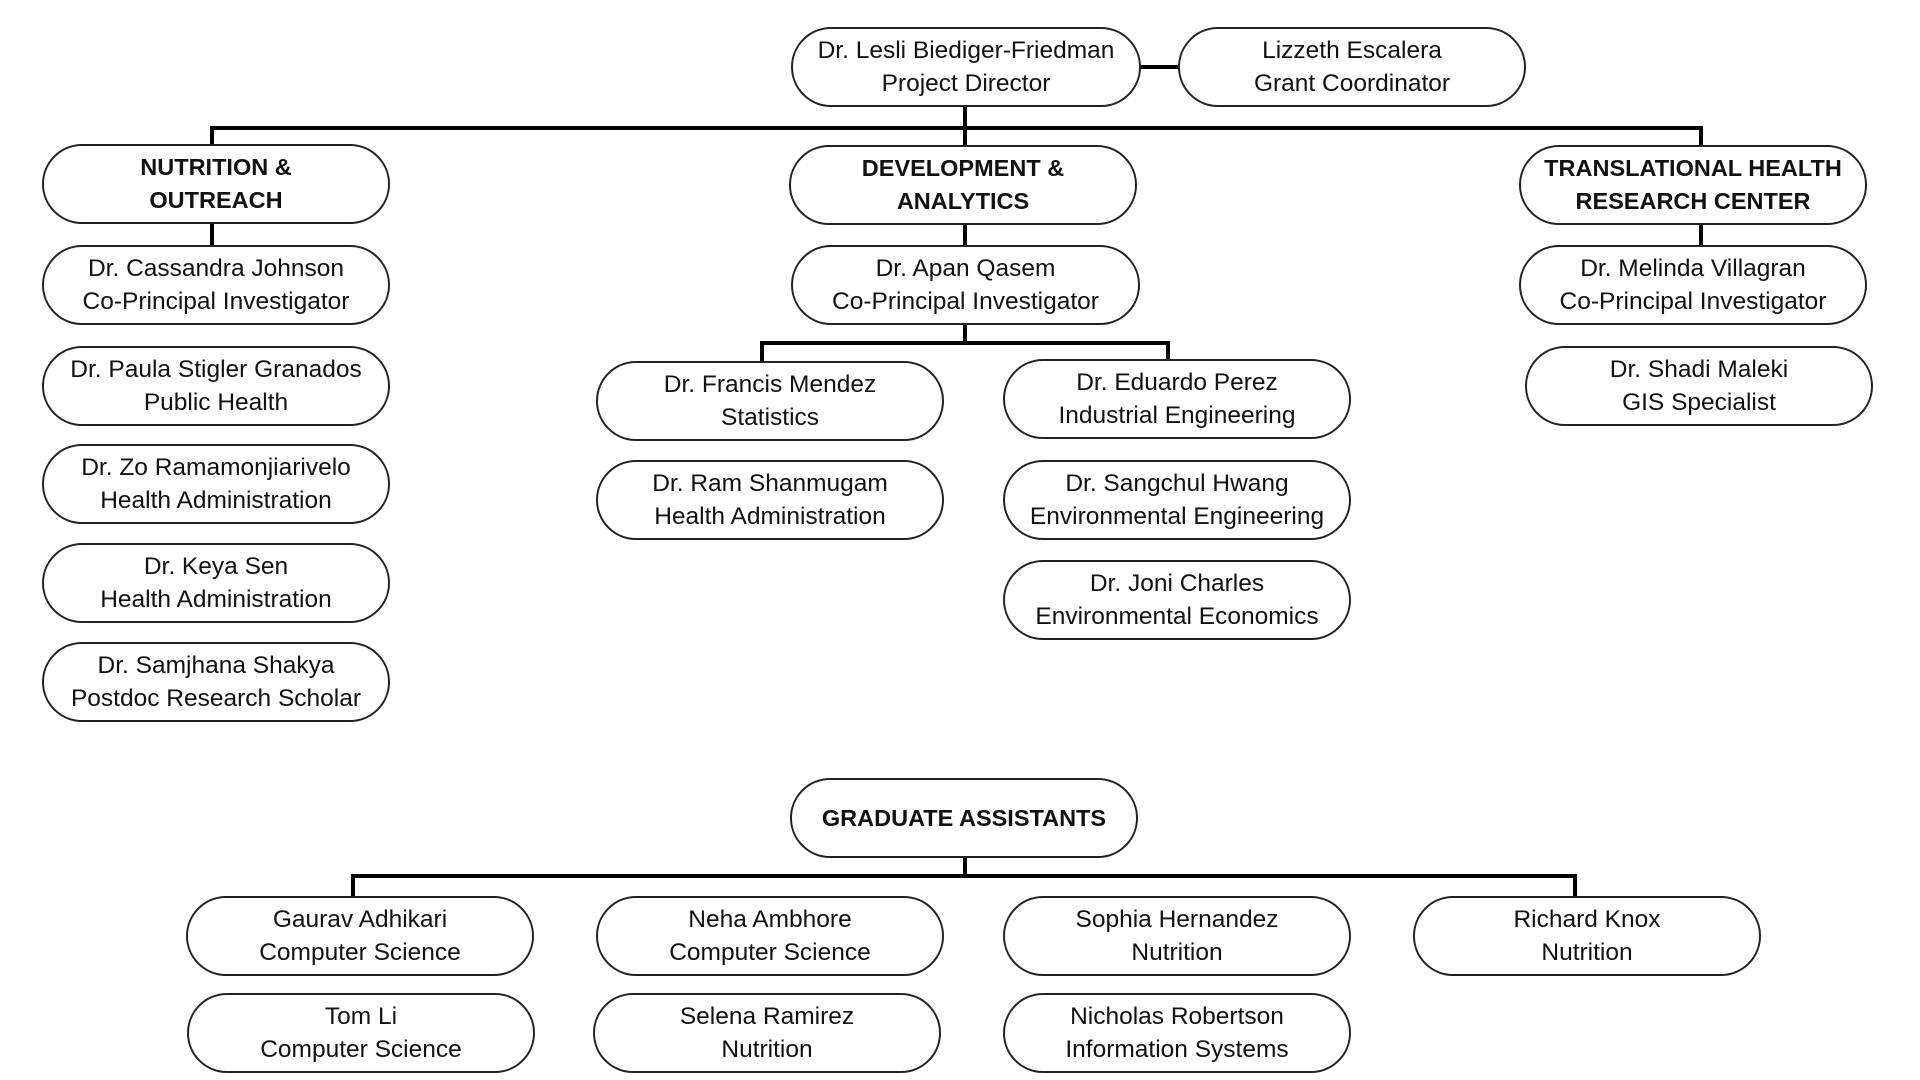 This screenshot has height=1080, width=1920. What do you see at coordinates (965, 268) in the screenshot?
I see `person-name: Dr. Apan Qasem` at bounding box center [965, 268].